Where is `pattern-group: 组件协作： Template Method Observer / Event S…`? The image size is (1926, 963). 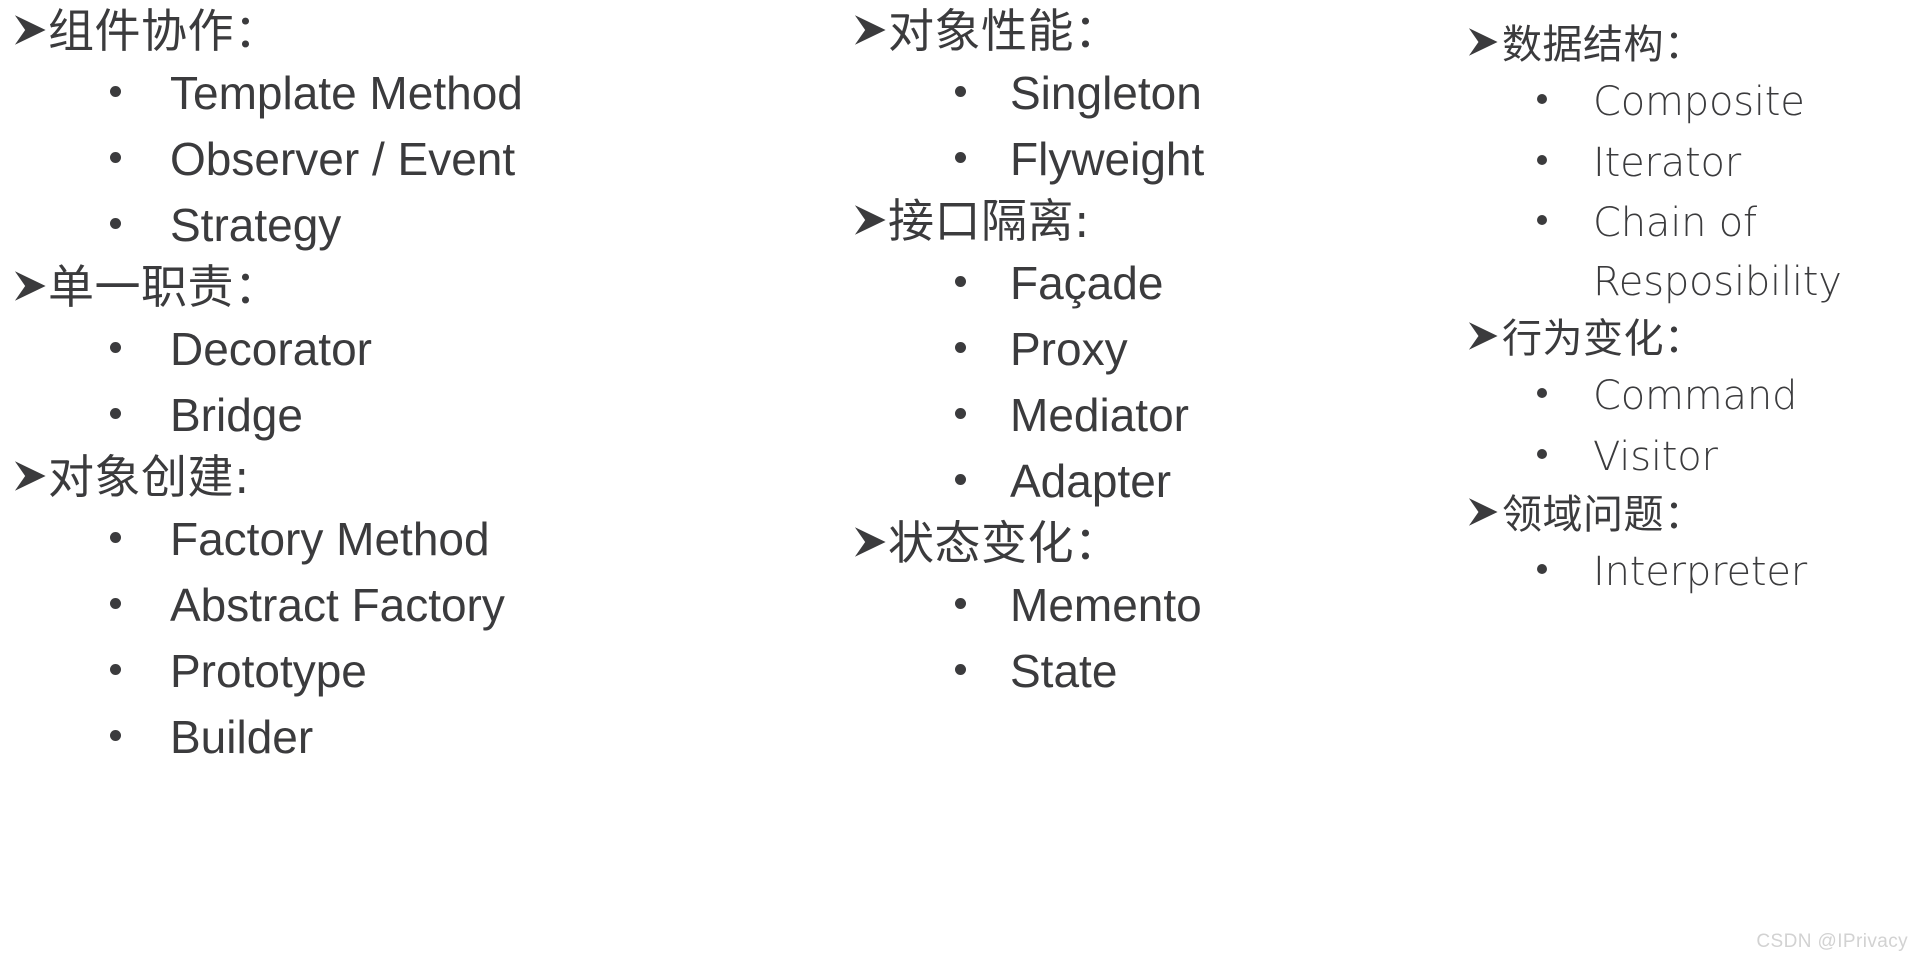
pattern-group: 组件协作： Template Method Observer / Event S… is located at coordinates (350, 129).